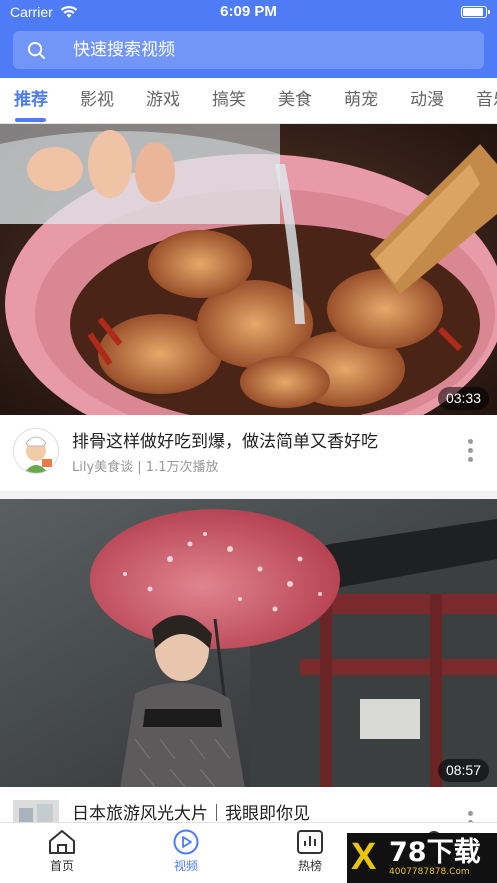 This screenshot has height=883, width=497. Describe the element at coordinates (163, 100) in the screenshot. I see `tab-games: 游戏` at that location.